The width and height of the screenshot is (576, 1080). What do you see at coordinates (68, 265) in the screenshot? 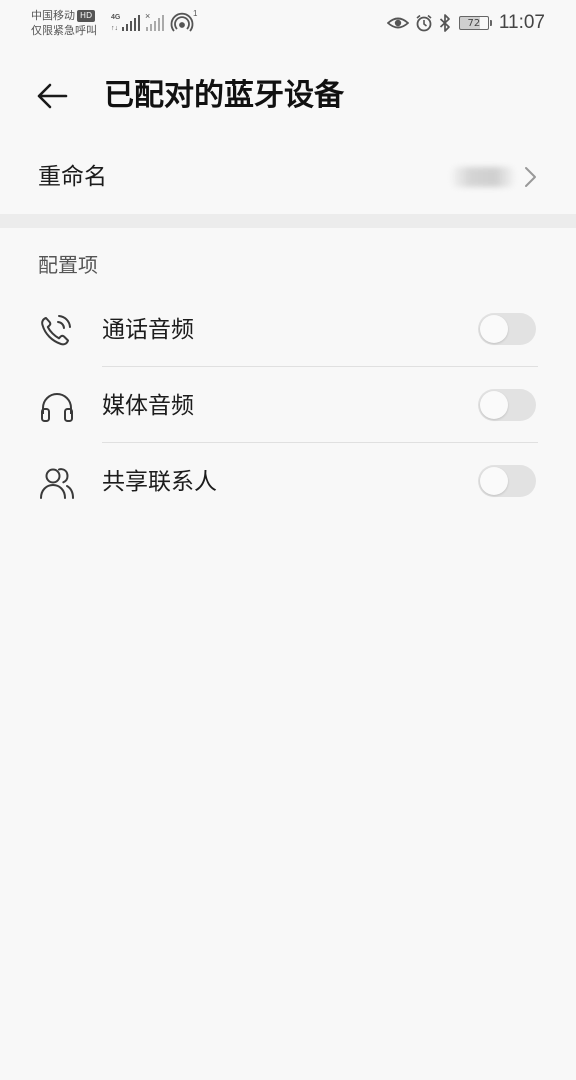
I see `section-title: 配置项` at bounding box center [68, 265].